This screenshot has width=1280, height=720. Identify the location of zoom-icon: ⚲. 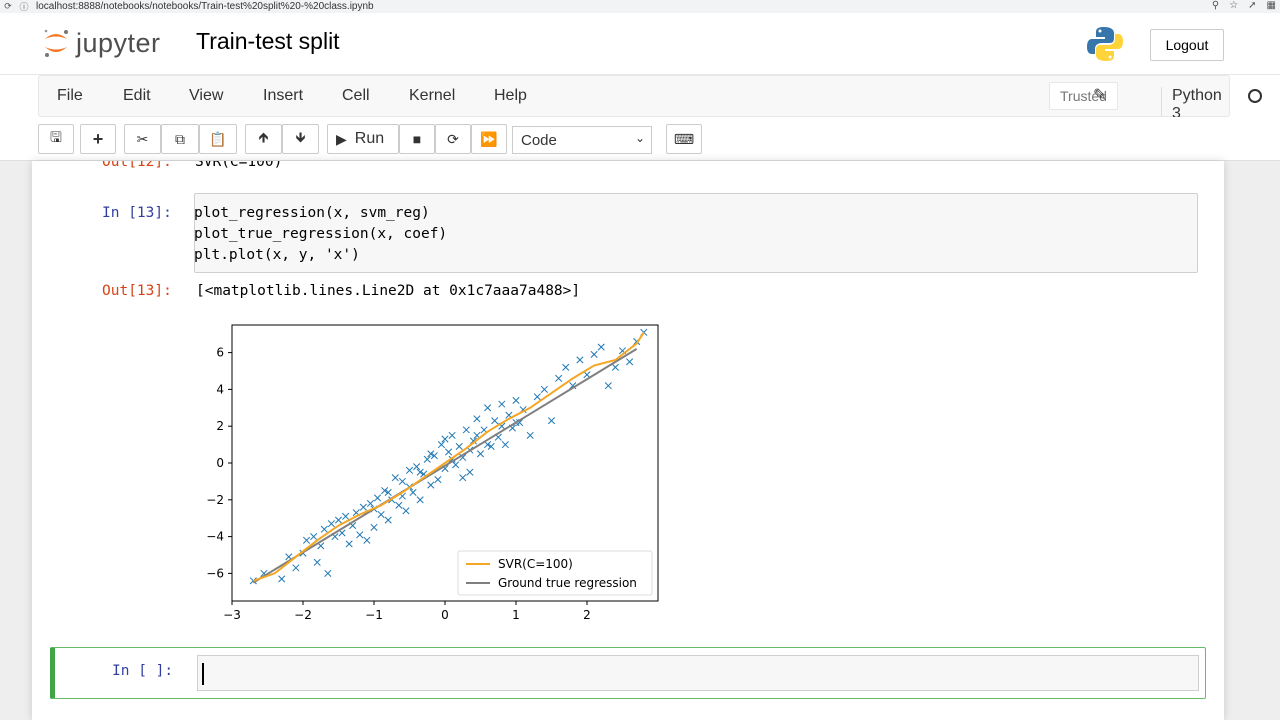
(1215, 5).